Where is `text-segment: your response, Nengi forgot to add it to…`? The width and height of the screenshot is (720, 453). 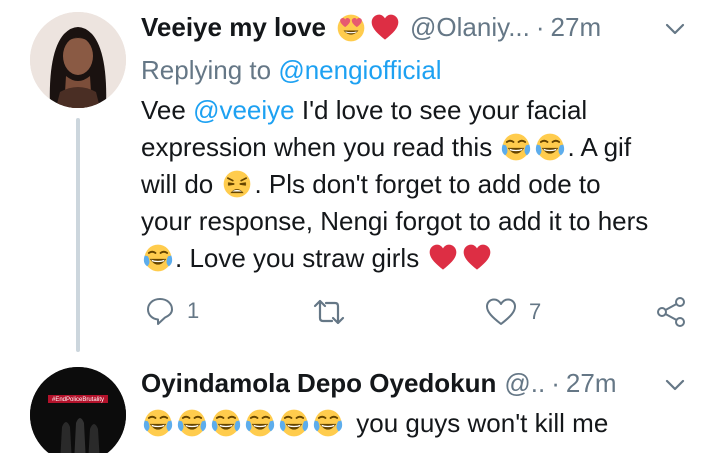
text-segment: your response, Nengi forgot to add it to… is located at coordinates (395, 221).